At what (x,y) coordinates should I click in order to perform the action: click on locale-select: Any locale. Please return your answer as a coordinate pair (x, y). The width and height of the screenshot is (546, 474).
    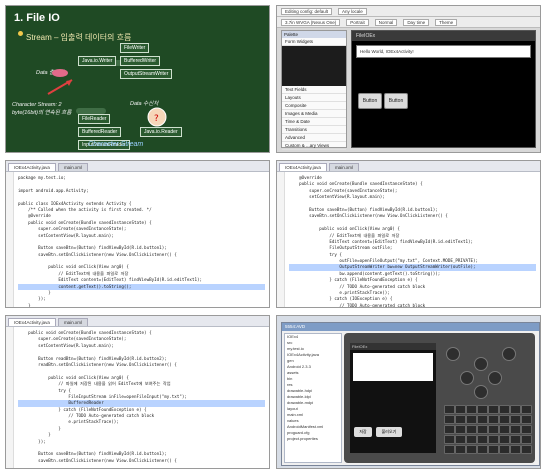
    Looking at the image, I should click on (352, 11).